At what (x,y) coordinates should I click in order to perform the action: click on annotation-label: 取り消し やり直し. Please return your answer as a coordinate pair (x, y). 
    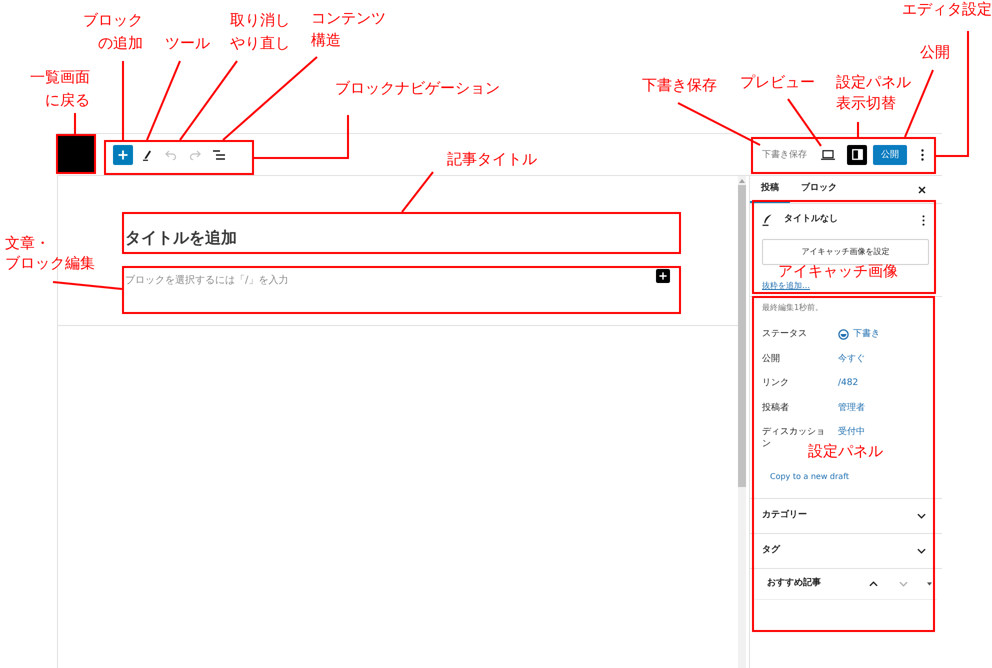
    Looking at the image, I should click on (260, 32).